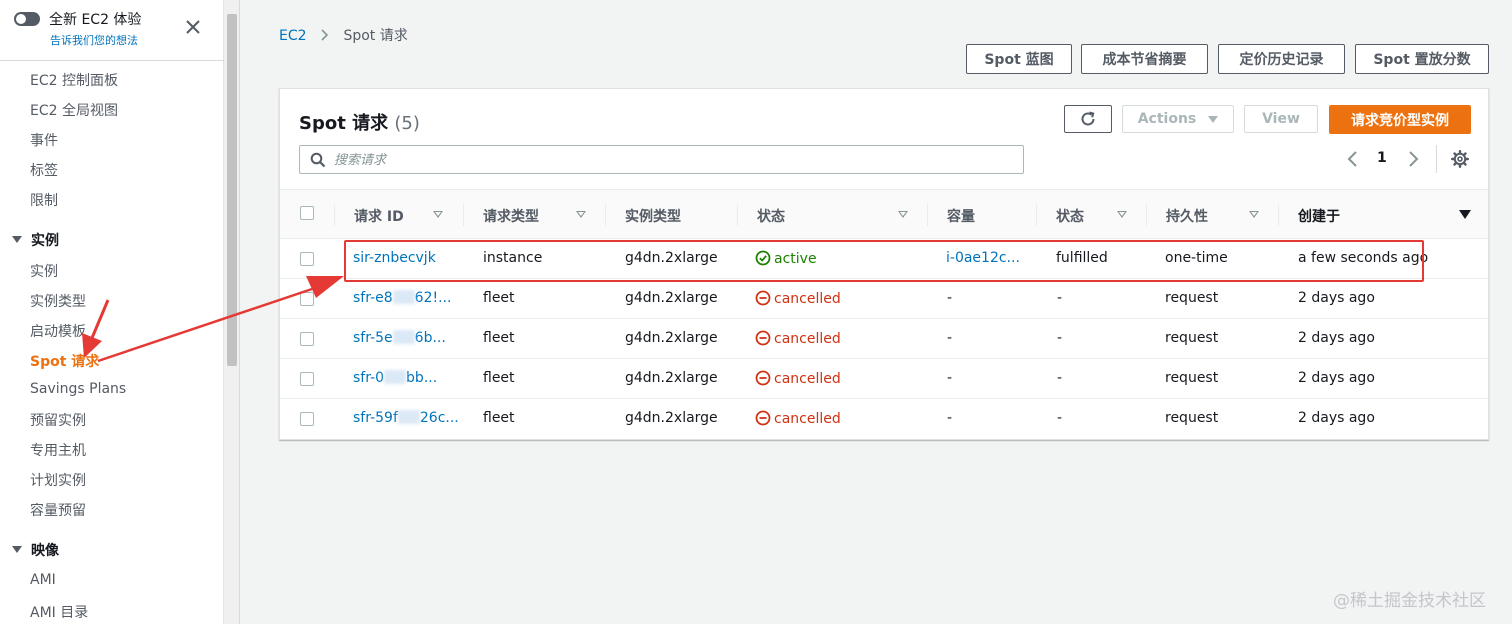  Describe the element at coordinates (232, 190) in the screenshot. I see `scrollbar-thumb` at that location.